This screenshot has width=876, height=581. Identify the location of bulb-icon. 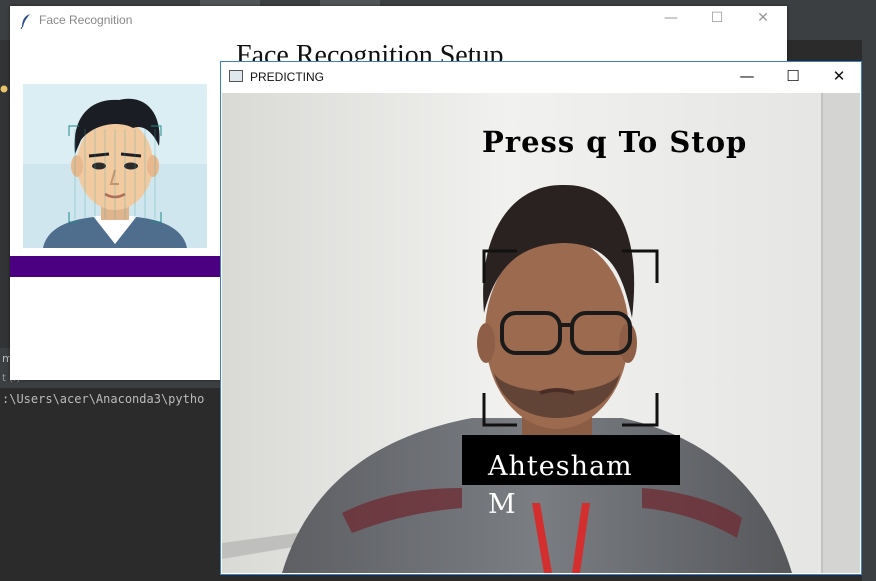
(4, 89).